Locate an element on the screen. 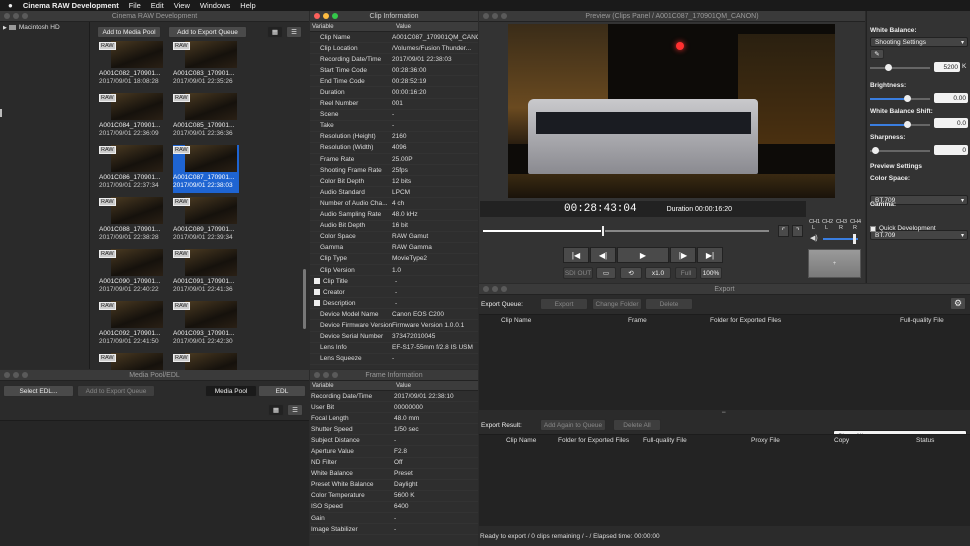  settings-gear-button: ⚙ is located at coordinates (958, 303).